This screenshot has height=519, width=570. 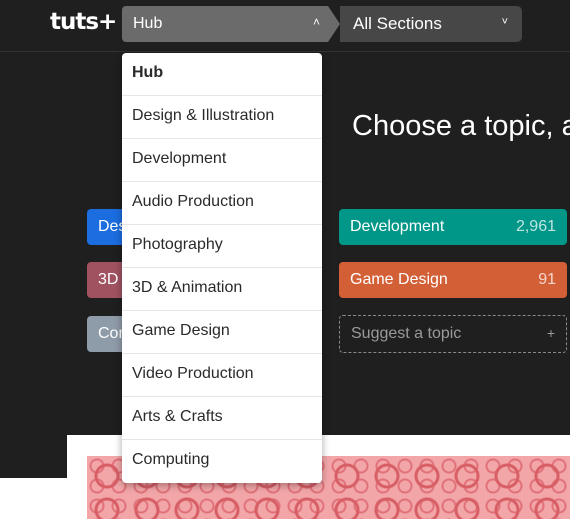 I want to click on tuts-logo: tuts+, so click(x=83, y=22).